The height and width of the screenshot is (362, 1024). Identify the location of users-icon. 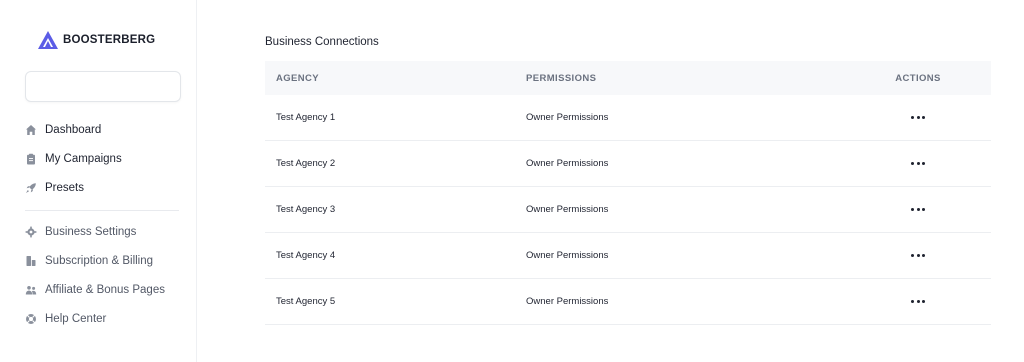
(31, 290).